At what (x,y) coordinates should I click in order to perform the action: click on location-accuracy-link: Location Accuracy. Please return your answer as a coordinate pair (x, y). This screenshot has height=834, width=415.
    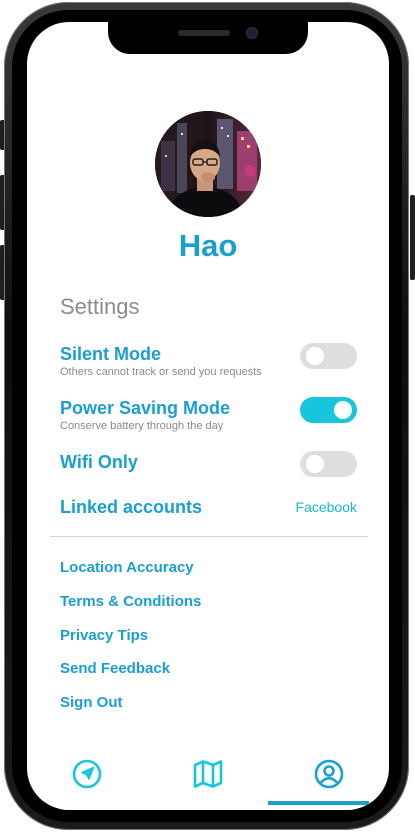
    Looking at the image, I should click on (127, 567).